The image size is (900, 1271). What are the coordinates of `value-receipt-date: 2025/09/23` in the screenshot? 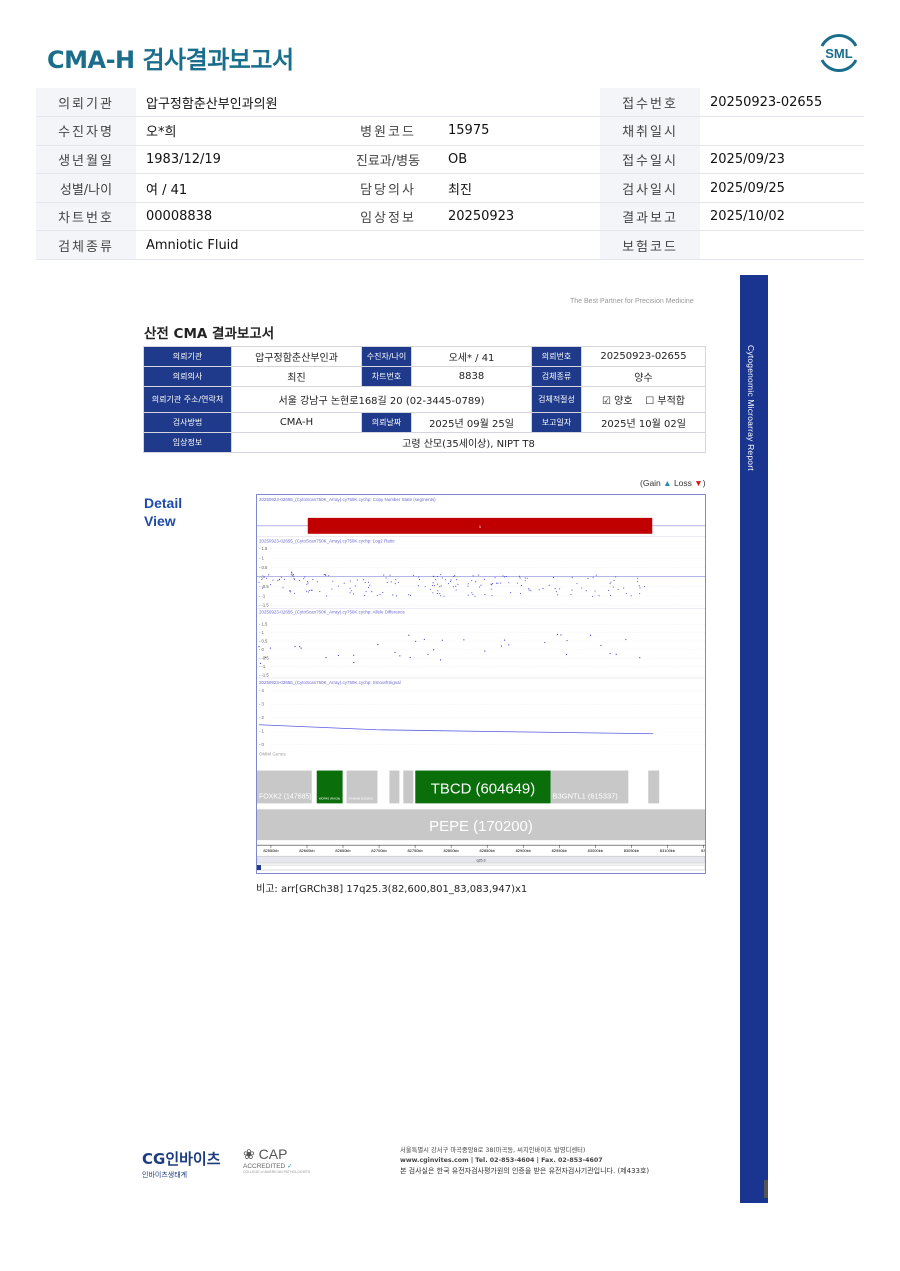 It's located at (782, 160).